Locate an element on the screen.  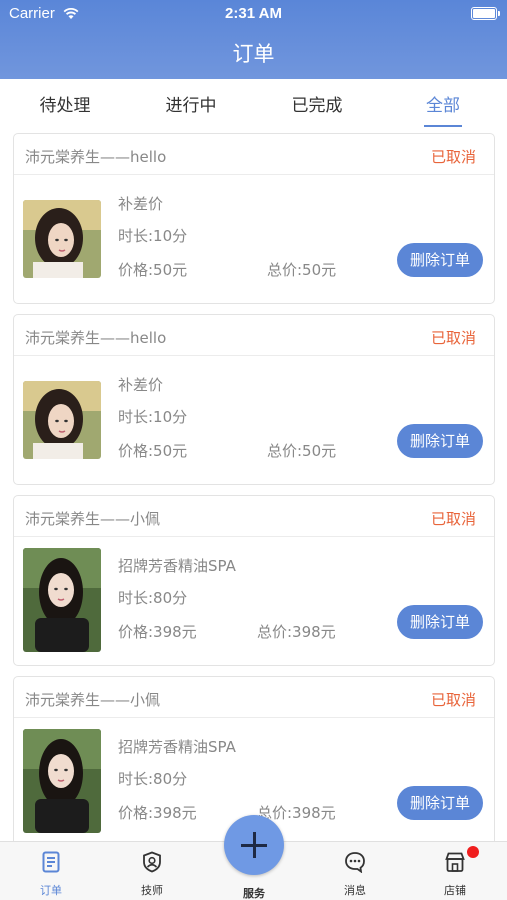
page-title: 订单 is located at coordinates (253, 54).